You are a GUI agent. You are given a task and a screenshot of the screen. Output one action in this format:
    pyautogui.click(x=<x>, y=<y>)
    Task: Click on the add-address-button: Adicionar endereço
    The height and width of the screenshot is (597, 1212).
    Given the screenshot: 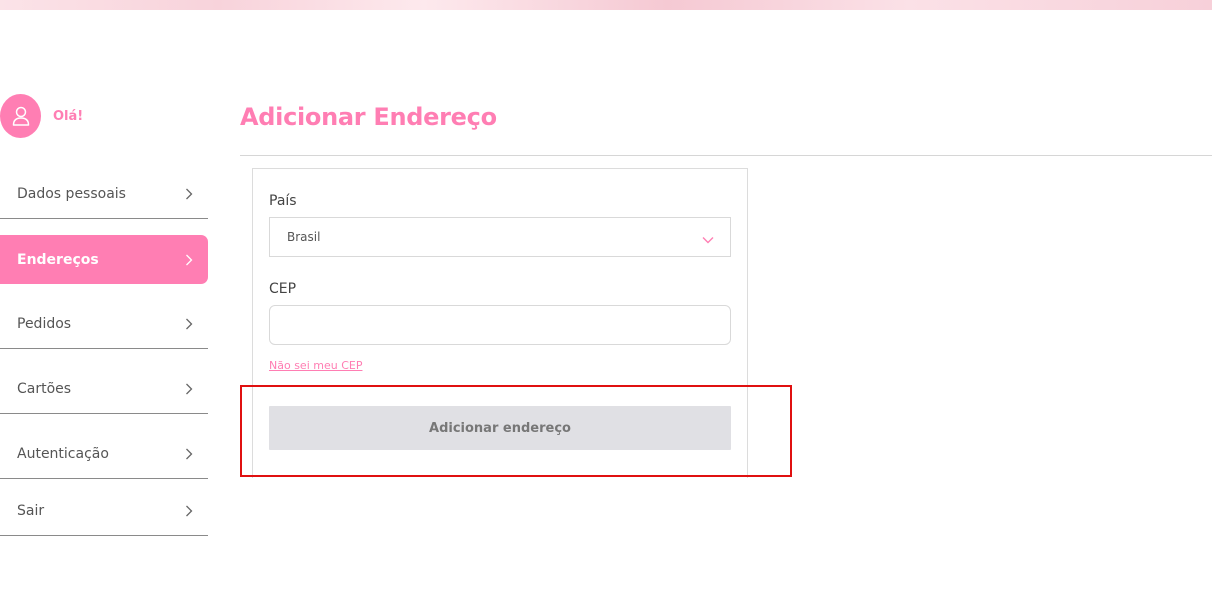 What is the action you would take?
    pyautogui.click(x=500, y=428)
    